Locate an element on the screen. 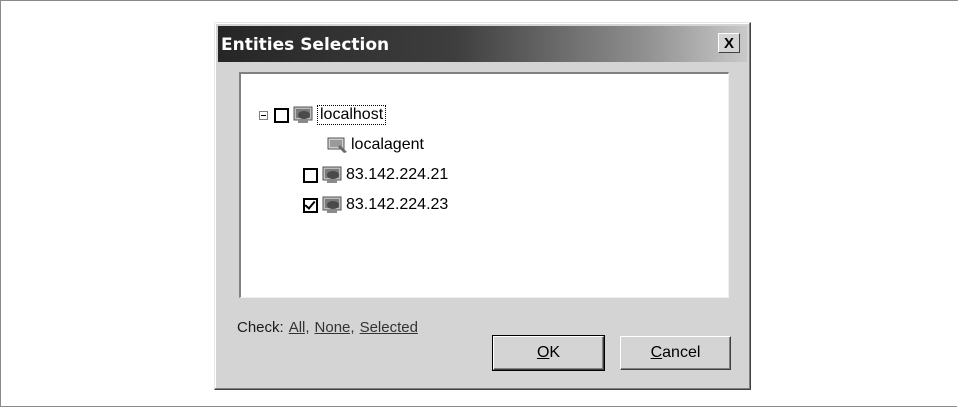  tree-node-host-21: 83.142.224.21 is located at coordinates (375, 175).